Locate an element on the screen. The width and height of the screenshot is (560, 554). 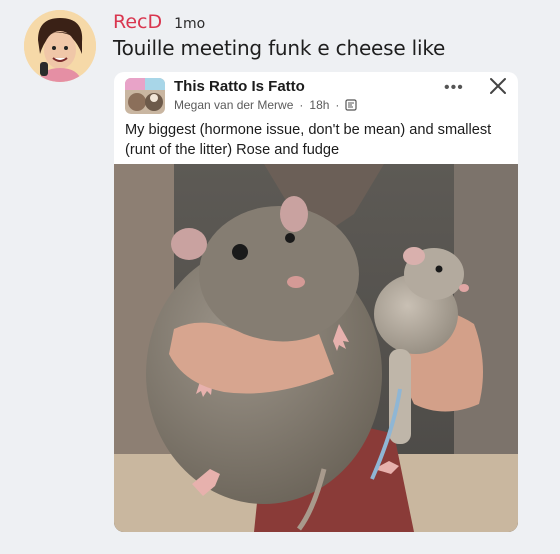
group-avatar-icon is located at coordinates (145, 96).